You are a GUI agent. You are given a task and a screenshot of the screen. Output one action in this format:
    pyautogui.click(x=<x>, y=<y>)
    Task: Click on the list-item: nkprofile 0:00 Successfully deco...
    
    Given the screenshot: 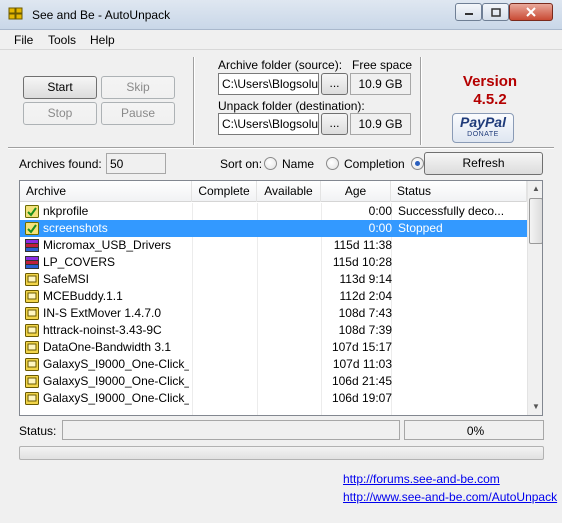 What is the action you would take?
    pyautogui.click(x=273, y=211)
    